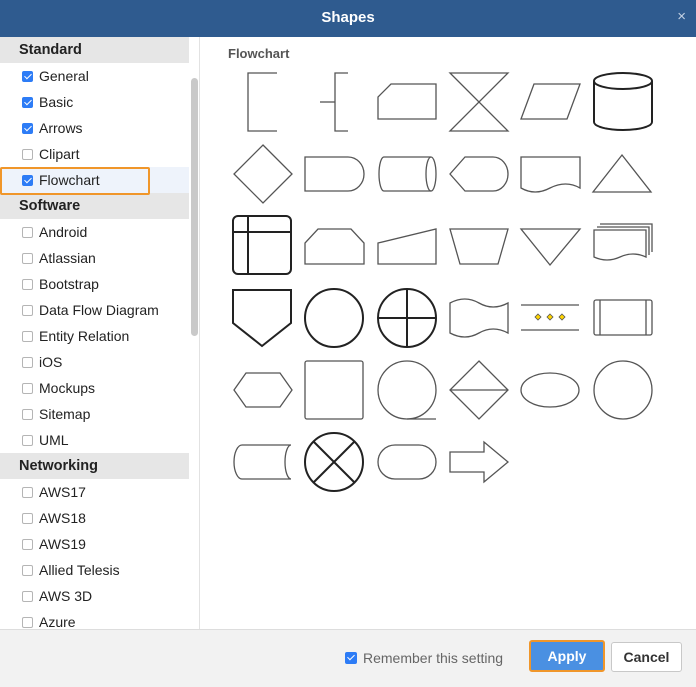 The height and width of the screenshot is (687, 696). I want to click on direct-data-shape-icon, so click(407, 174).